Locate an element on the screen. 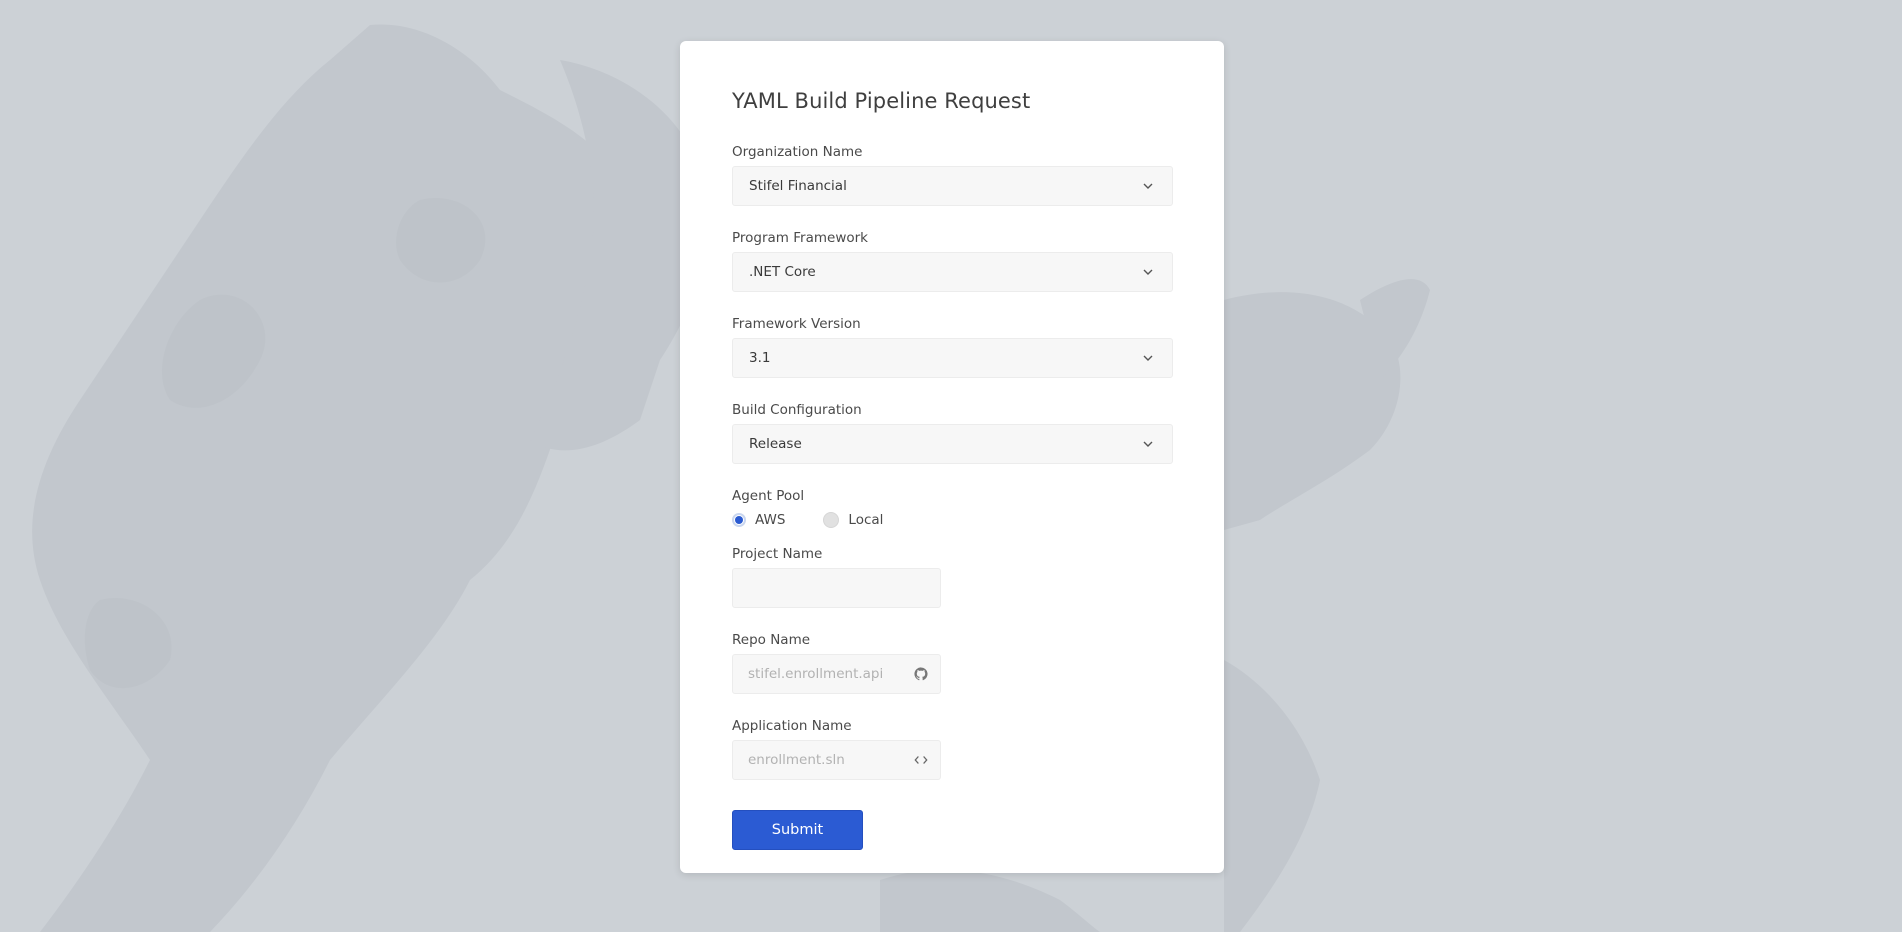  framework-select: .NET Core is located at coordinates (952, 272).